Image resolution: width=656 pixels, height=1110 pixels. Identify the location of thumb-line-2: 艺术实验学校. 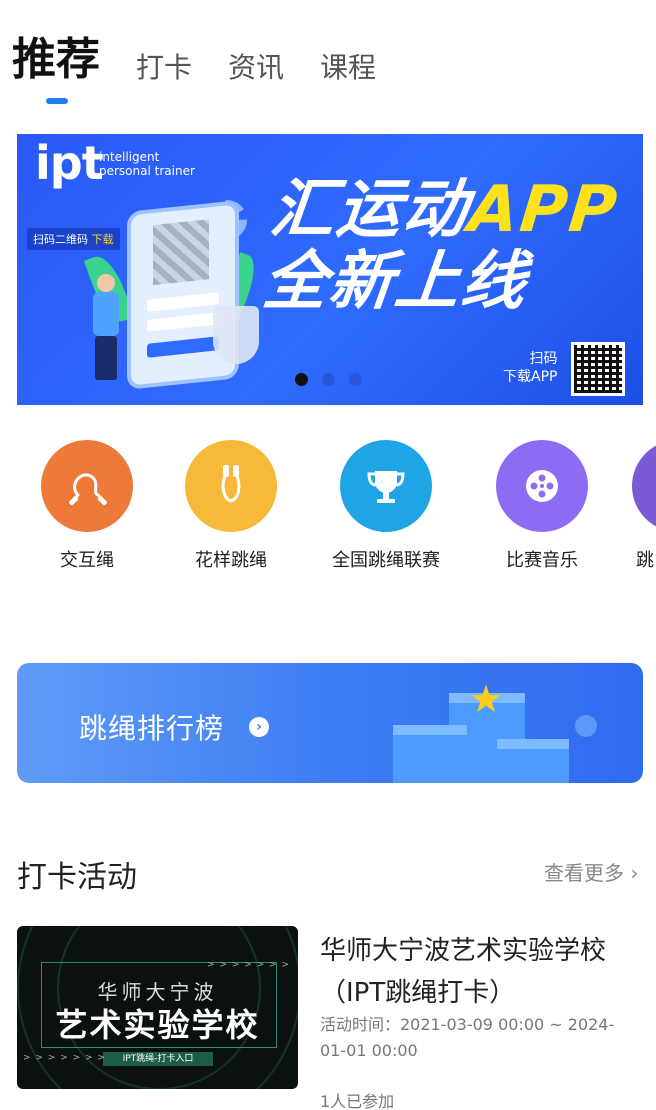
(157, 1025).